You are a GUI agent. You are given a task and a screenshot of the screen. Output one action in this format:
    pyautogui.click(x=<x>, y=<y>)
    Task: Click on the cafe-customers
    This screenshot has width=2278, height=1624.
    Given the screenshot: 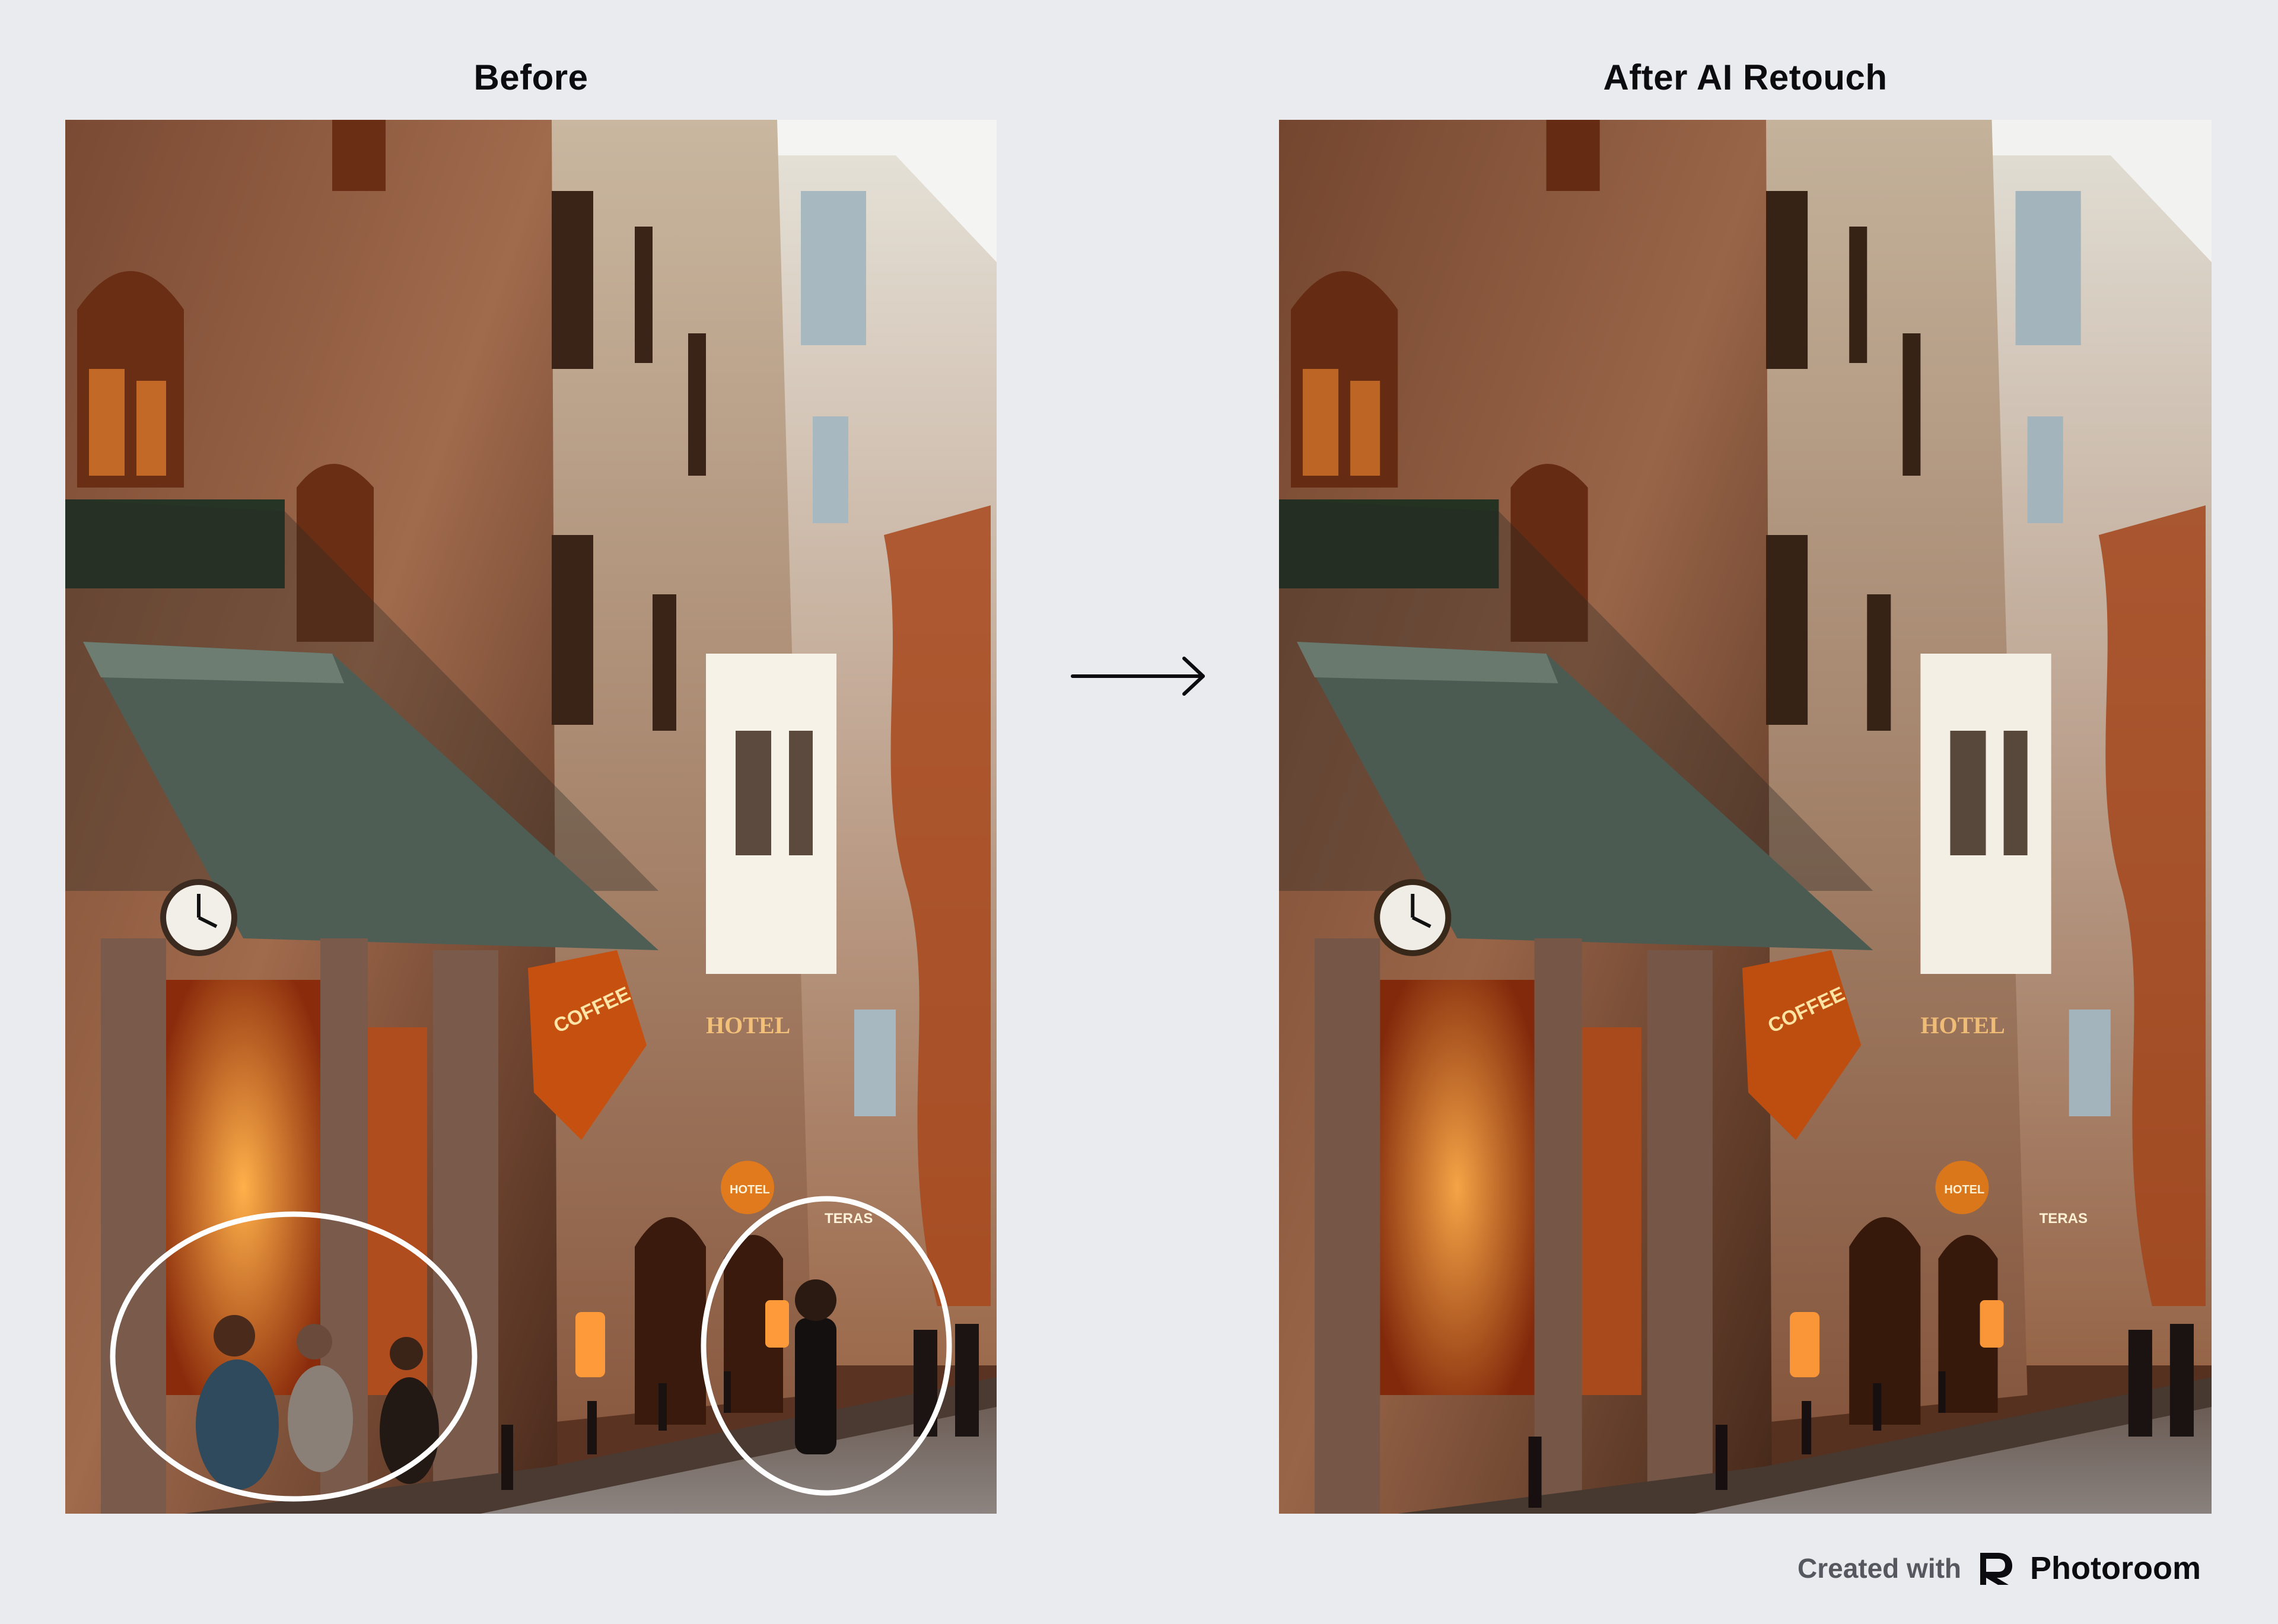 What is the action you would take?
    pyautogui.click(x=317, y=1402)
    